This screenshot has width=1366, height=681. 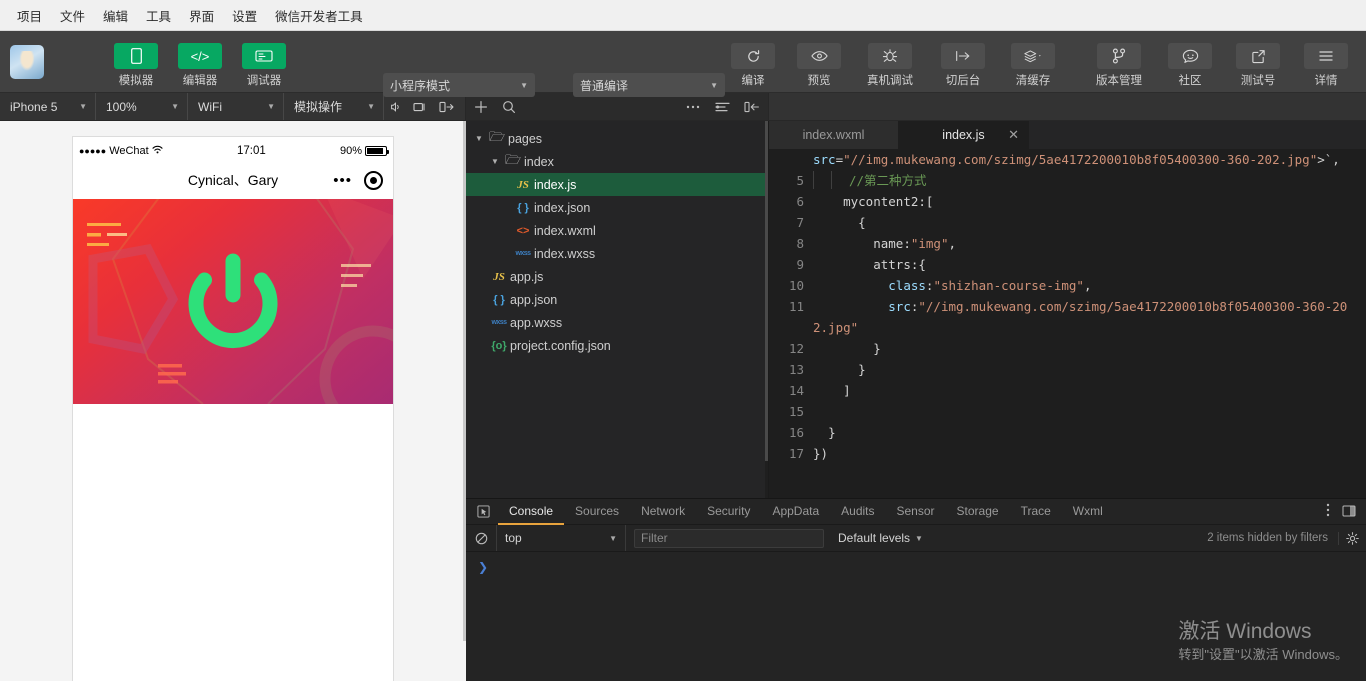 I want to click on tree-item-index-js: JS index.js, so click(x=617, y=184).